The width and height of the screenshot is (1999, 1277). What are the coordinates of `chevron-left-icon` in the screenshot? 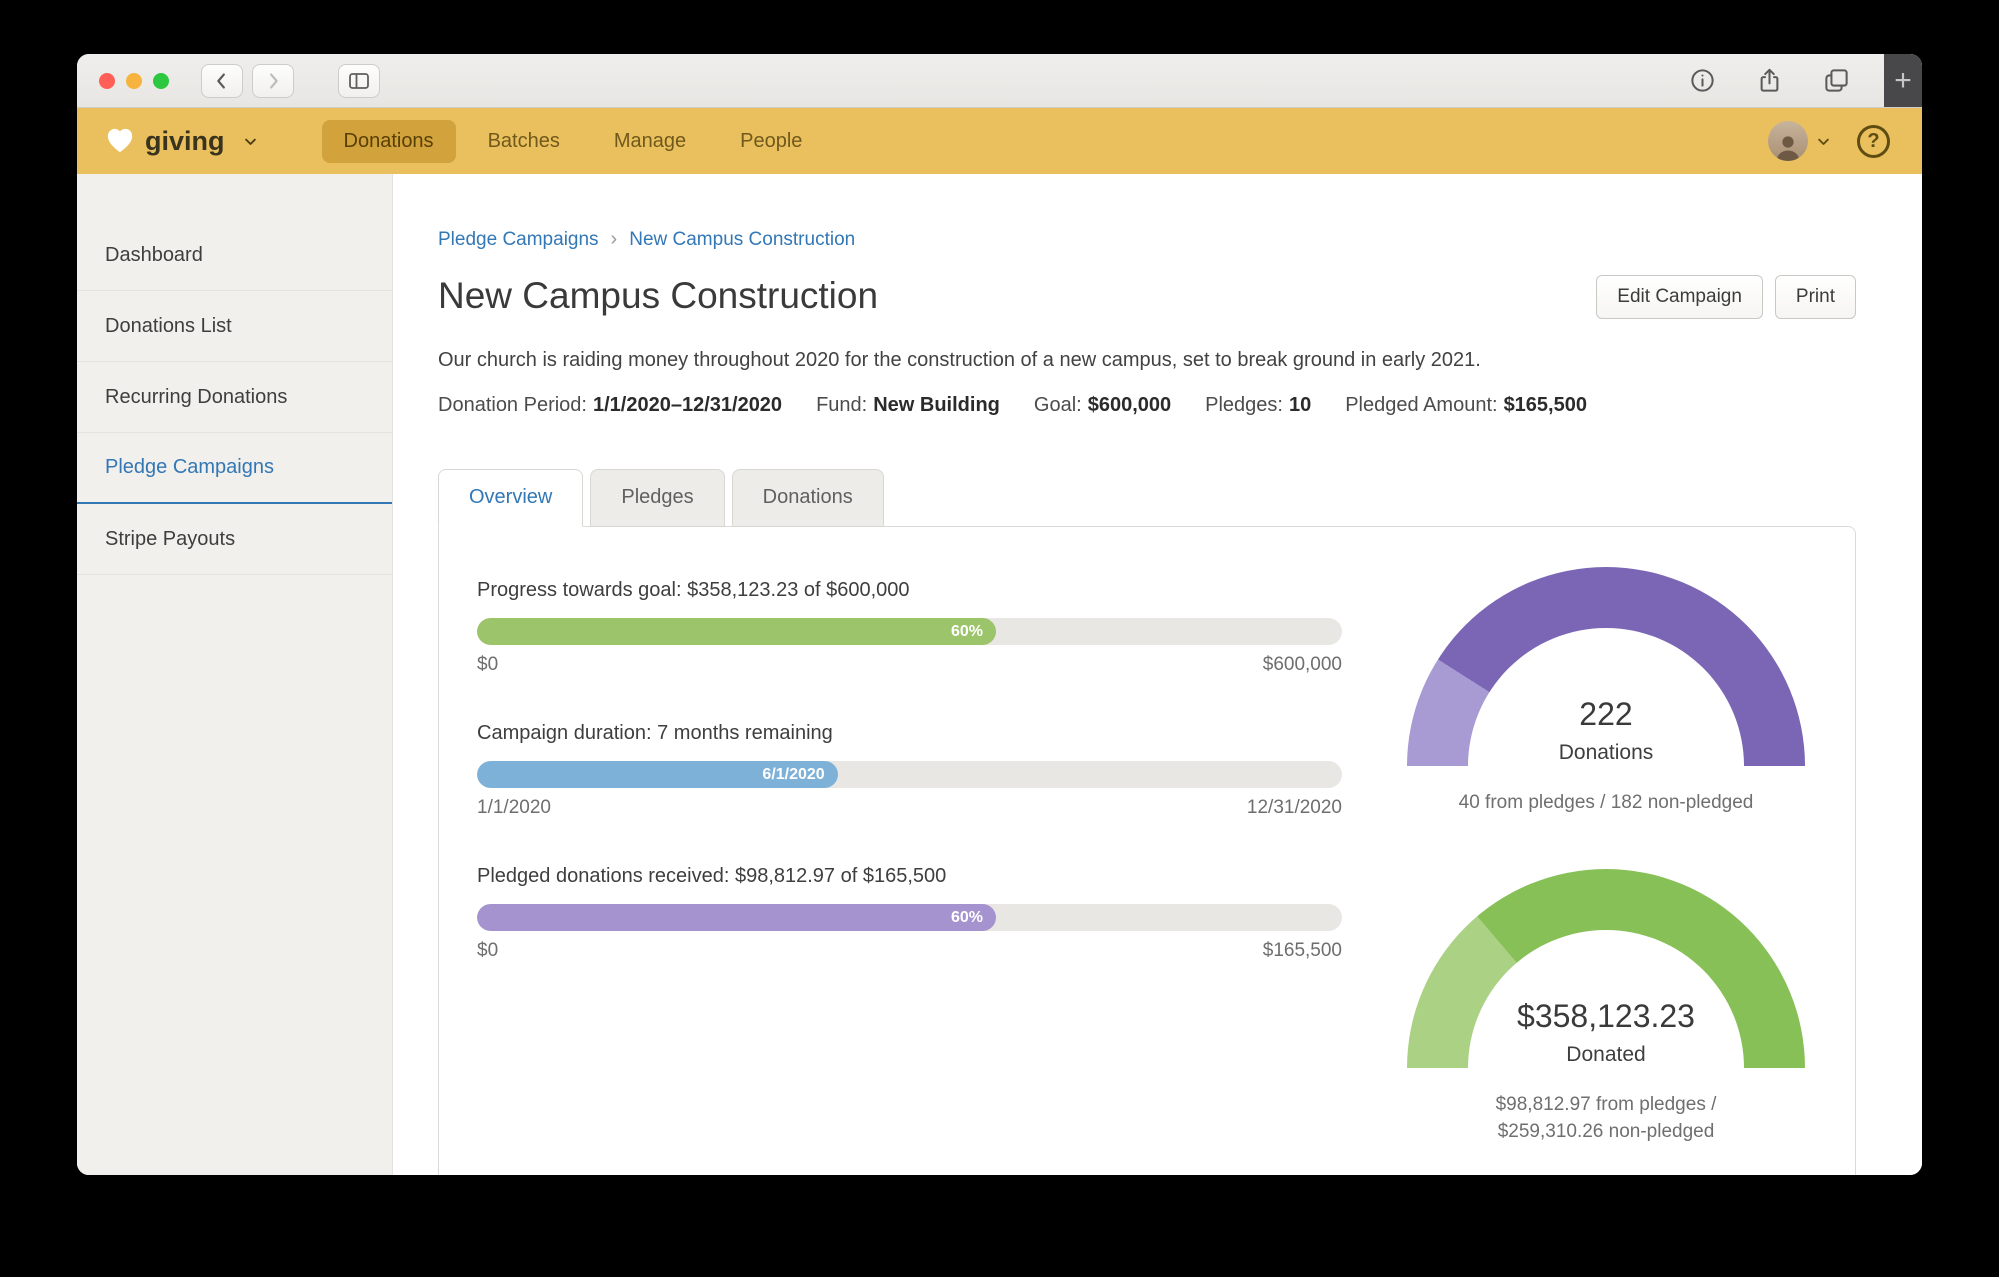 It's located at (221, 80).